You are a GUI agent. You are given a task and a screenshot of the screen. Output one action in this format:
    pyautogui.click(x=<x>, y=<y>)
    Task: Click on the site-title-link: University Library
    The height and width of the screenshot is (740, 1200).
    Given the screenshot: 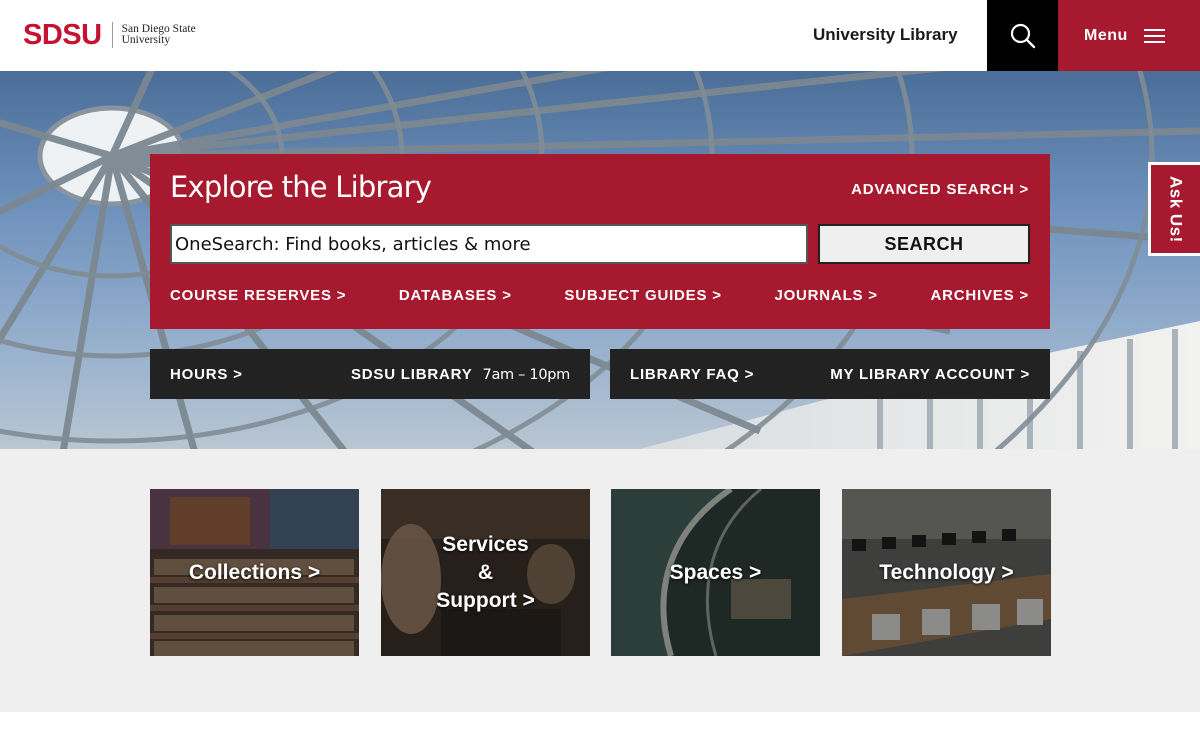 What is the action you would take?
    pyautogui.click(x=885, y=35)
    